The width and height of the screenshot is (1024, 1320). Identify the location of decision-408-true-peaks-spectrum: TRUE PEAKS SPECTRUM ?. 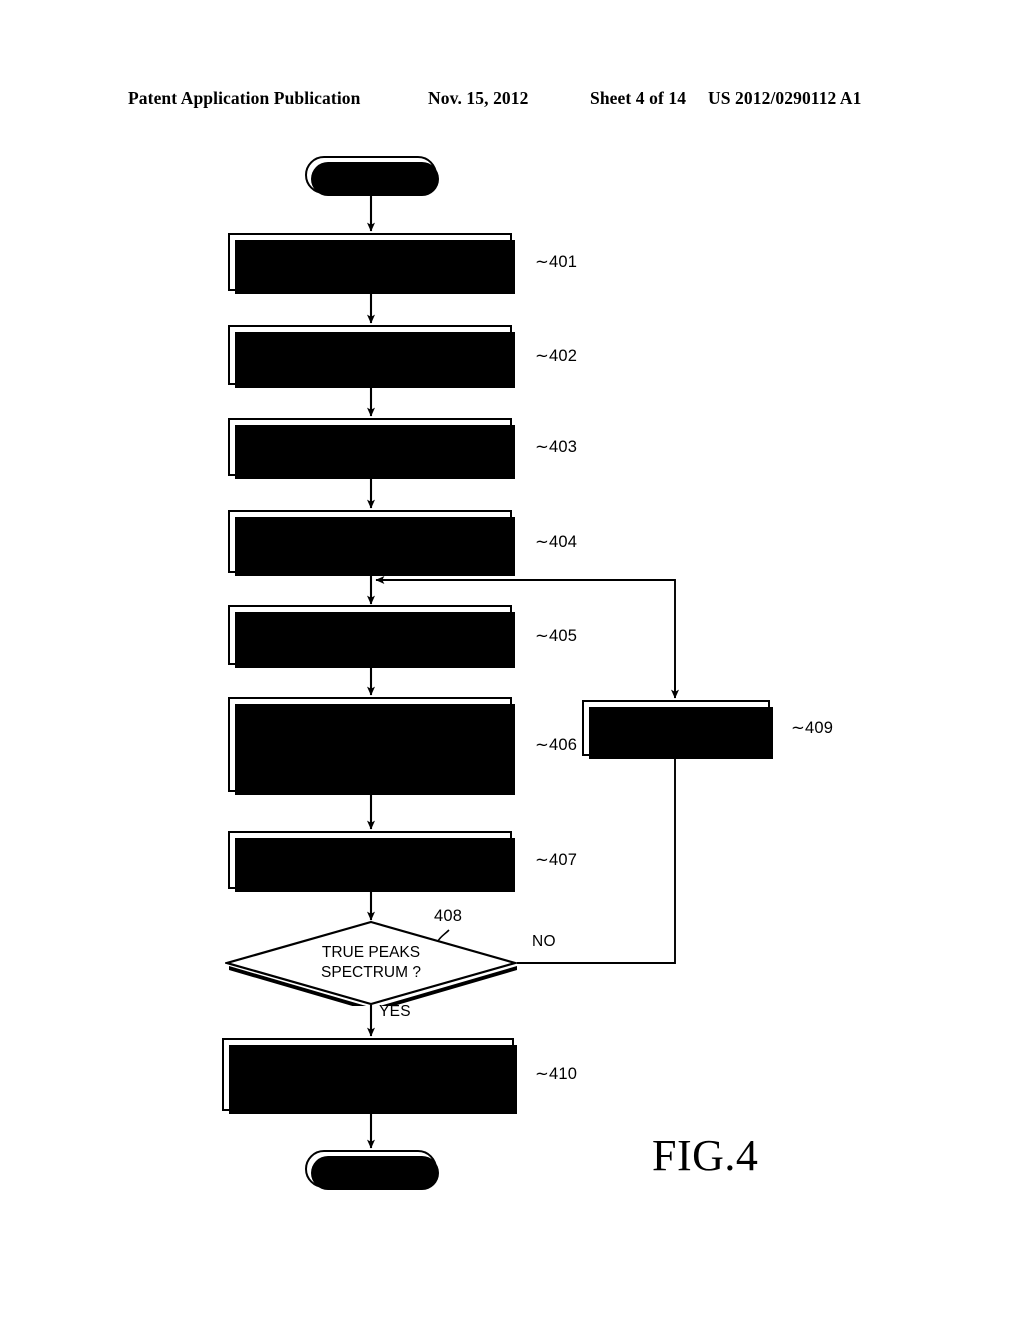
(371, 963).